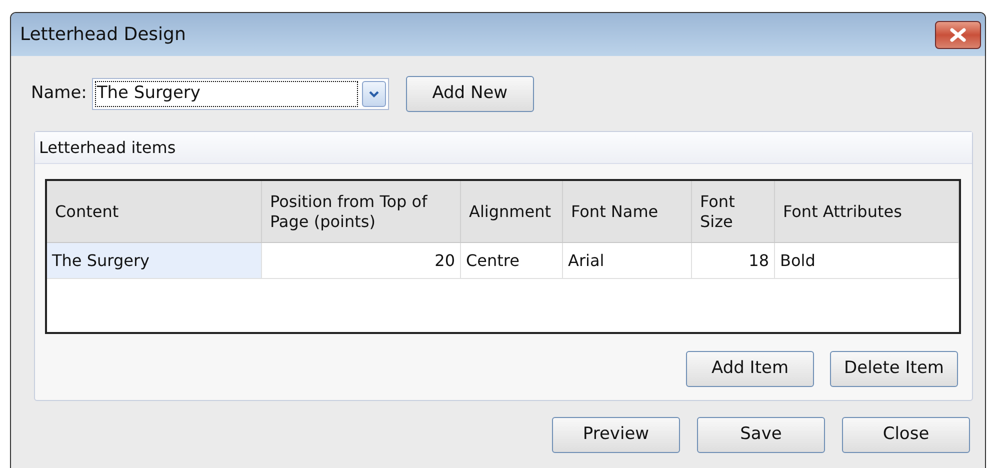 The image size is (989, 468). I want to click on name-dropdown: The Surgery, so click(240, 94).